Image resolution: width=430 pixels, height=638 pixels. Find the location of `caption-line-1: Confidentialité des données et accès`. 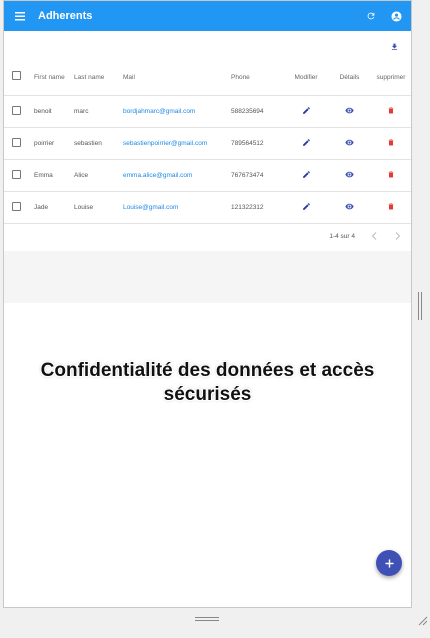

caption-line-1: Confidentialité des données et accès is located at coordinates (207, 370).